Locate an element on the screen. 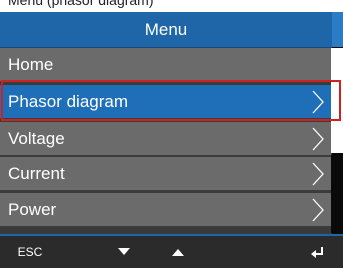 The height and width of the screenshot is (268, 343). menu-item-label: Current is located at coordinates (36, 173).